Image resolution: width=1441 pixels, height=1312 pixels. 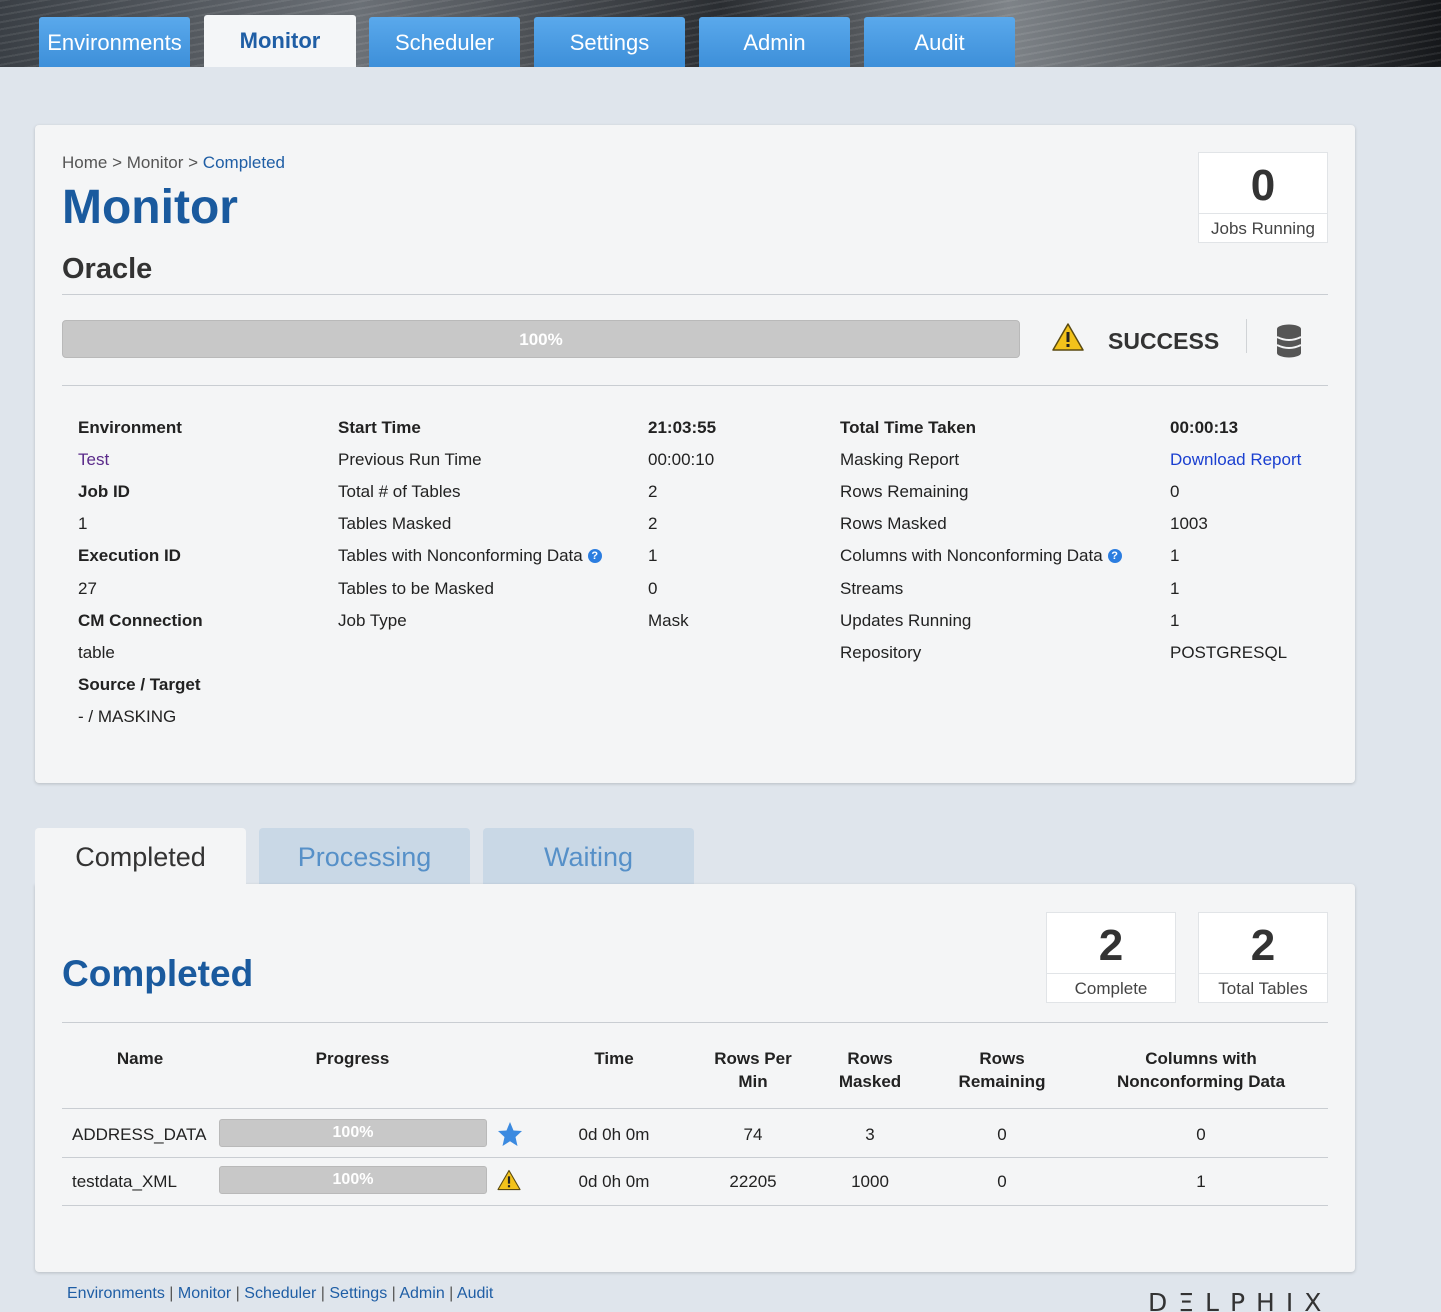 I want to click on footer-link-audit: Audit, so click(x=475, y=1293).